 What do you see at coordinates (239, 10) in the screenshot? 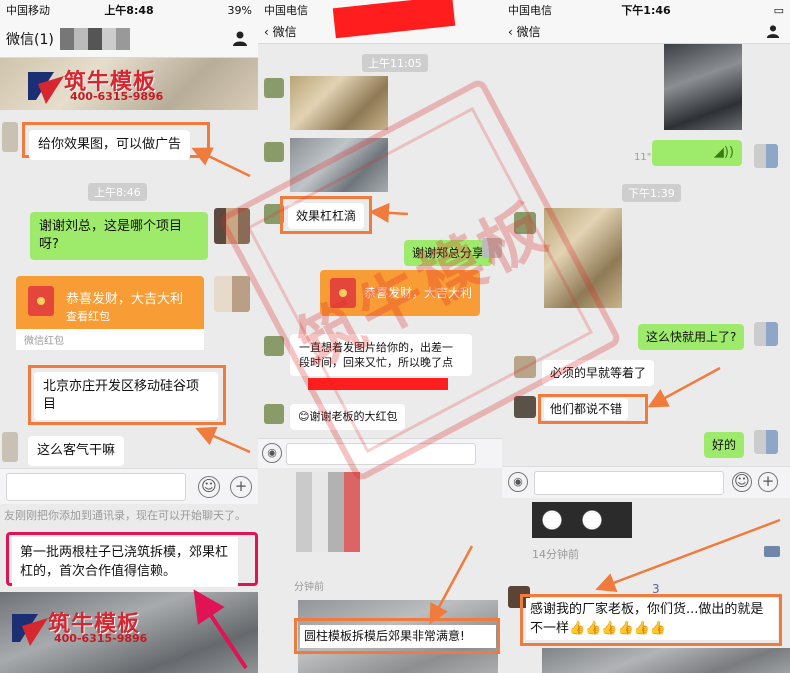
I see `battery-label: 39%` at bounding box center [239, 10].